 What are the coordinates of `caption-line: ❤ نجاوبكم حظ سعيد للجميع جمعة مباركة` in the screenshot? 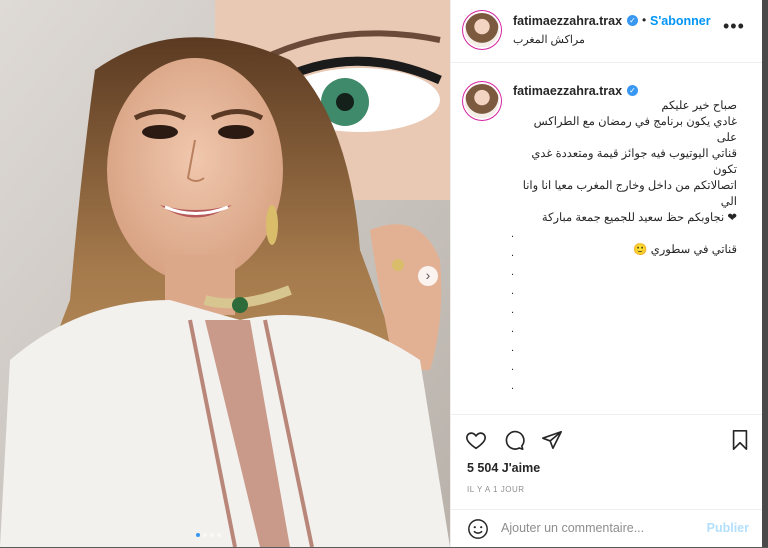 It's located at (639, 218).